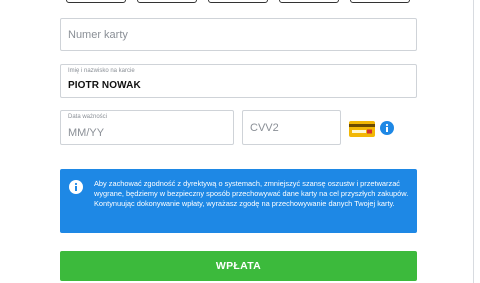  I want to click on cvv-field: CVV2, so click(291, 127).